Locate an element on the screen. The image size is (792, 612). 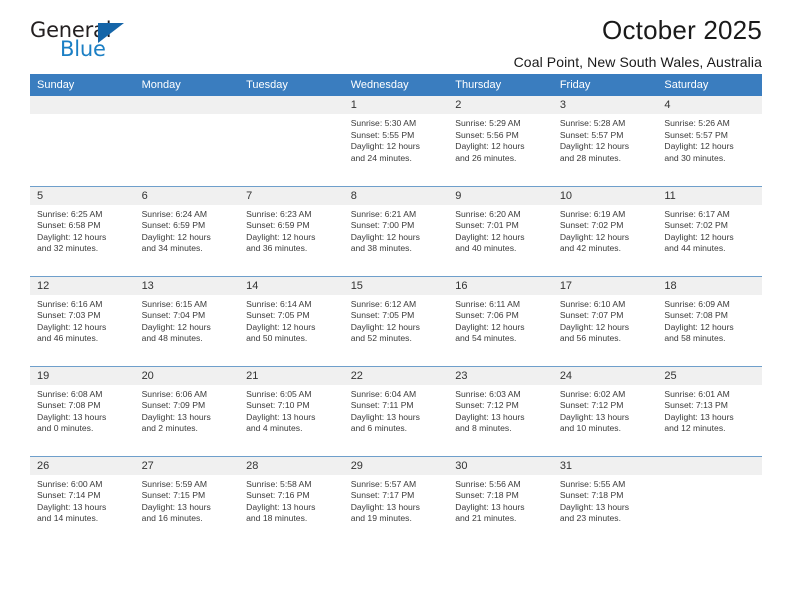
sunset-time: Sunset: 7:10 PM is located at coordinates (278, 405).